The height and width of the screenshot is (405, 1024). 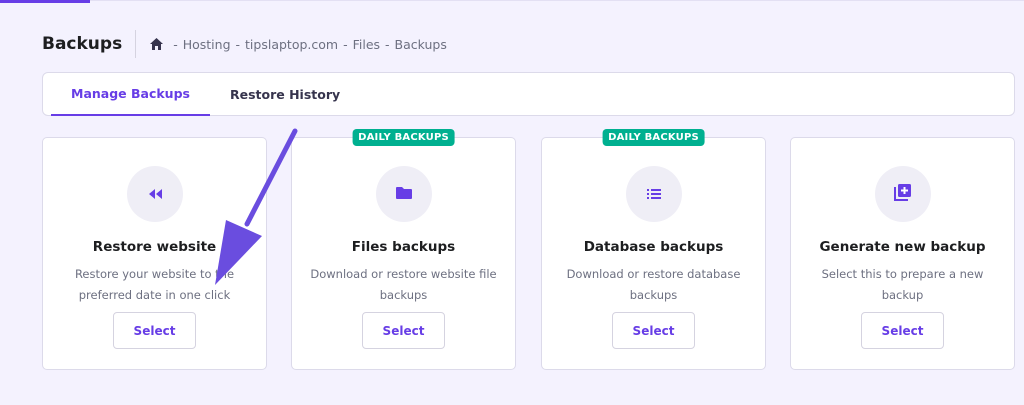 I want to click on files-backups-select-button: Select, so click(x=403, y=330).